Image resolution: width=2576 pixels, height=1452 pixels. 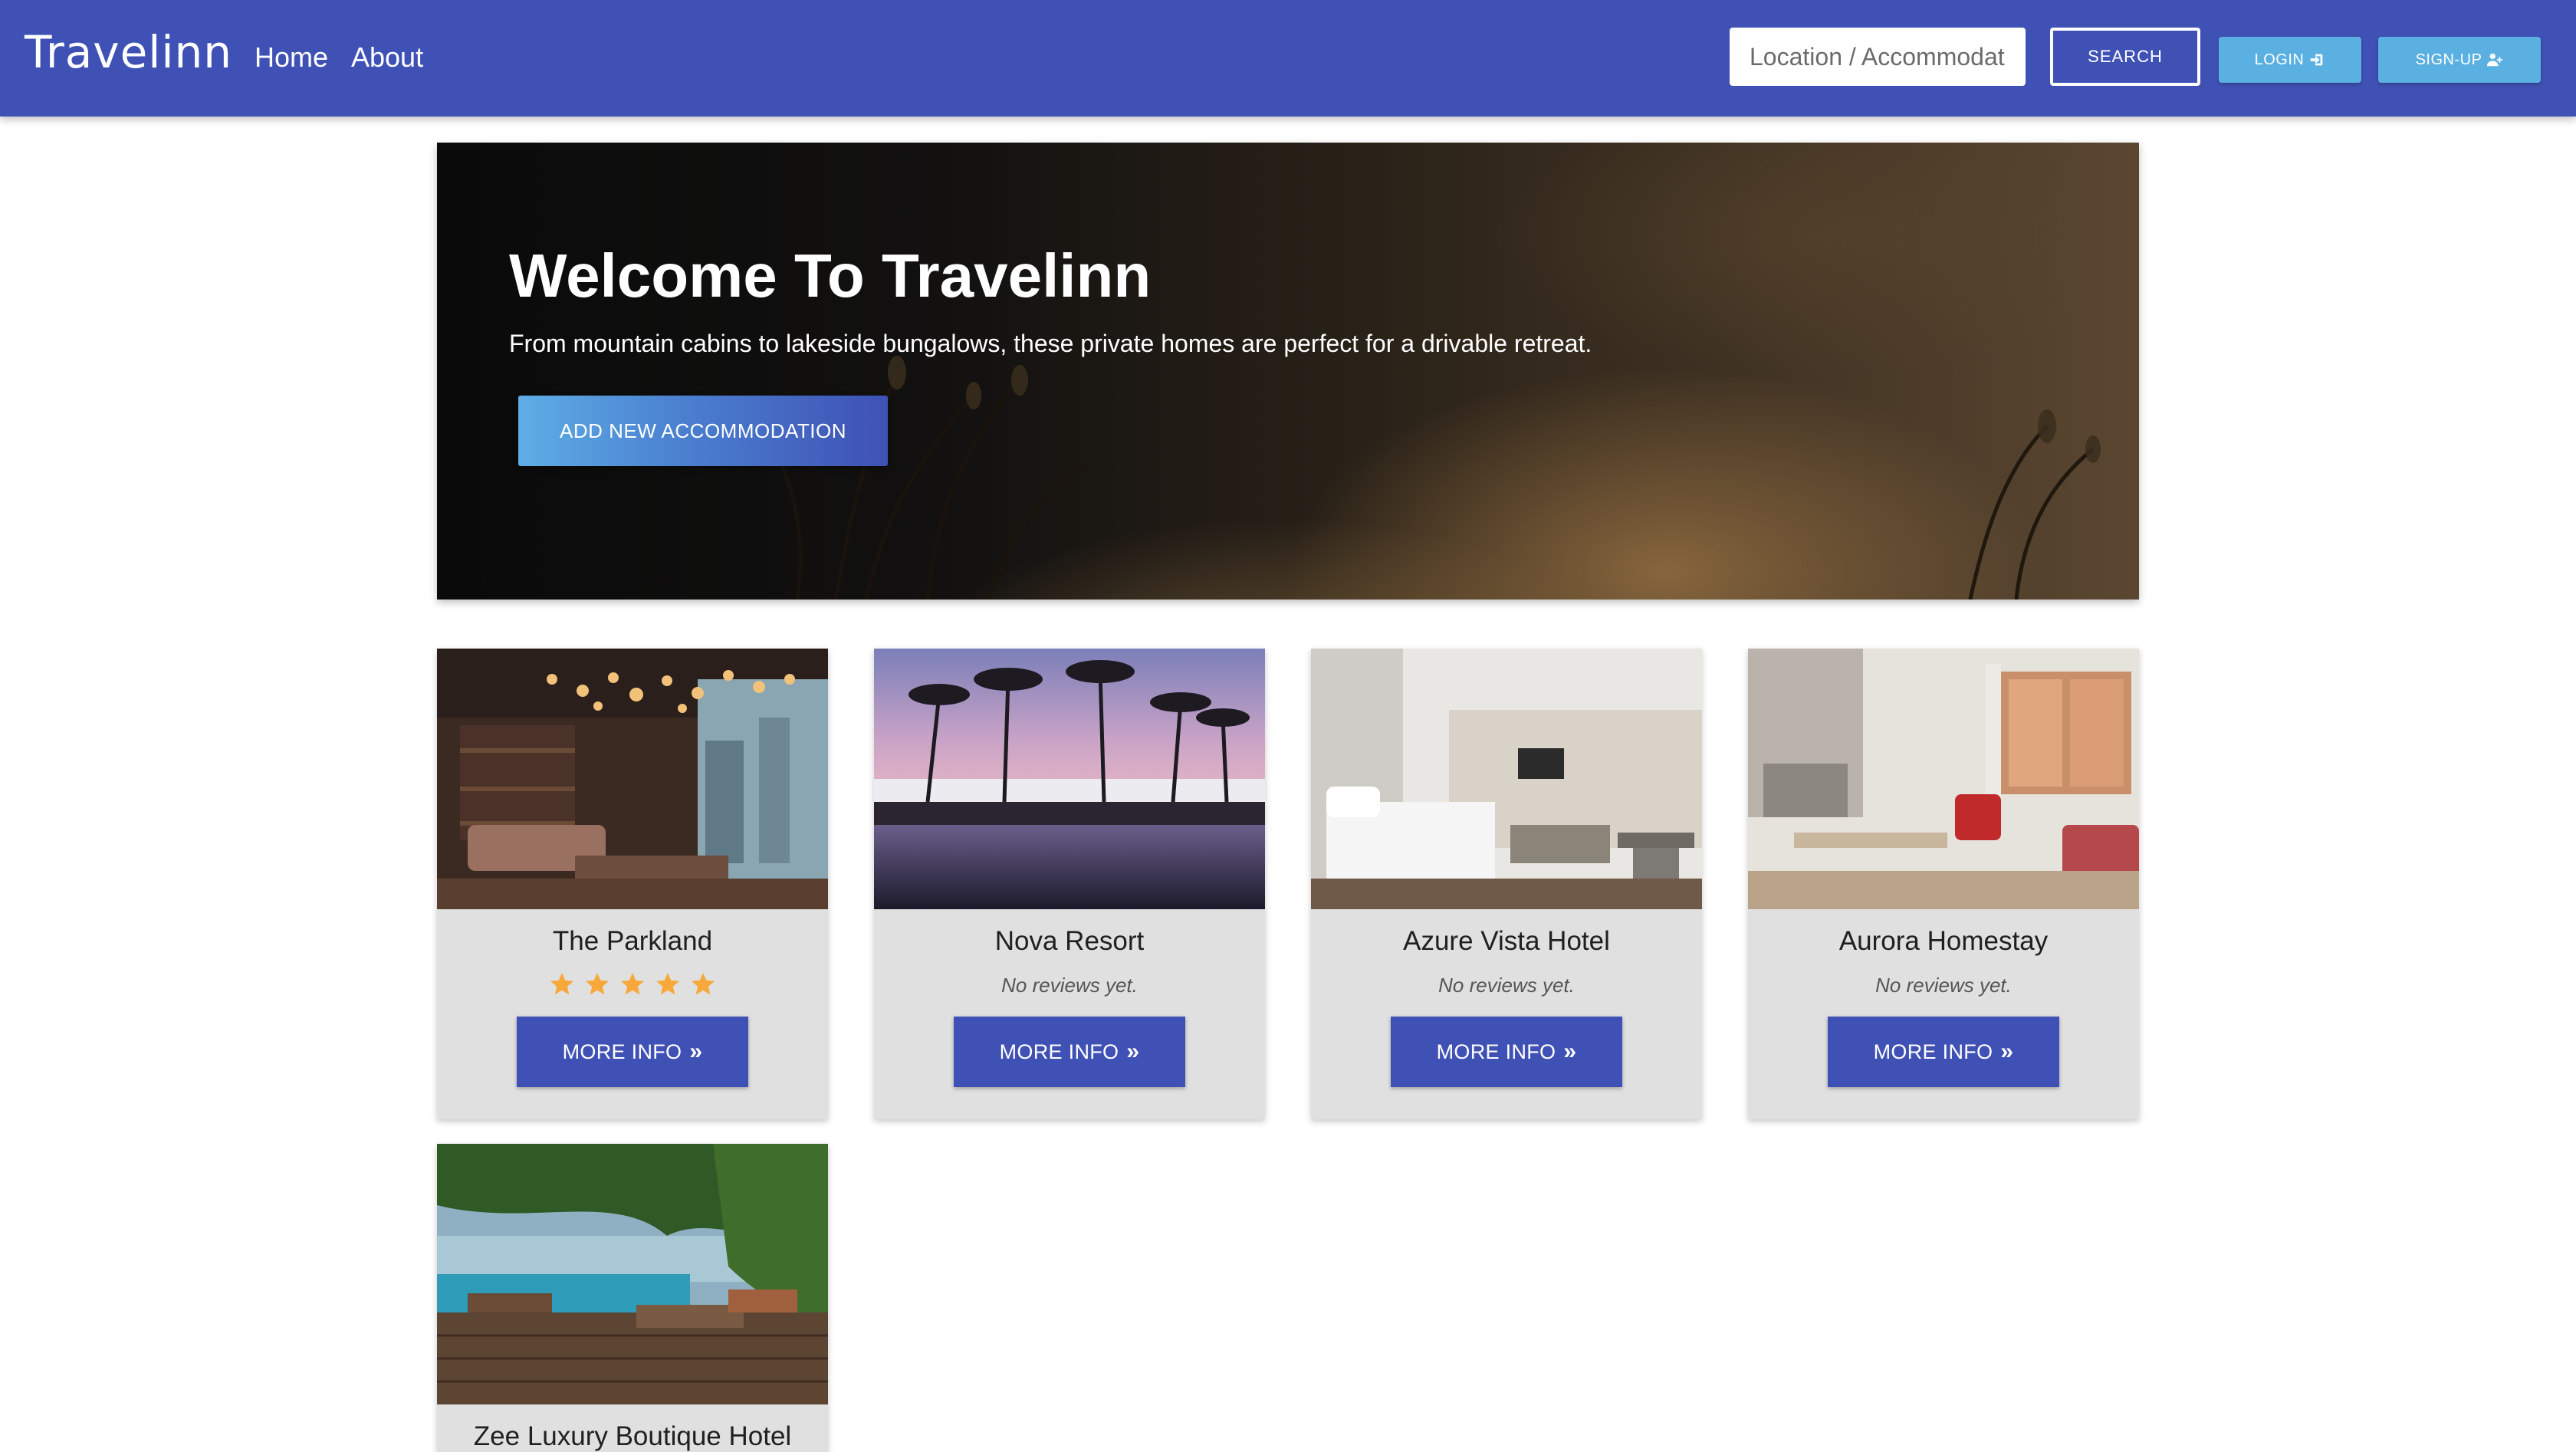 I want to click on card-title: Zee Luxury Boutique Hotel, so click(x=632, y=1436).